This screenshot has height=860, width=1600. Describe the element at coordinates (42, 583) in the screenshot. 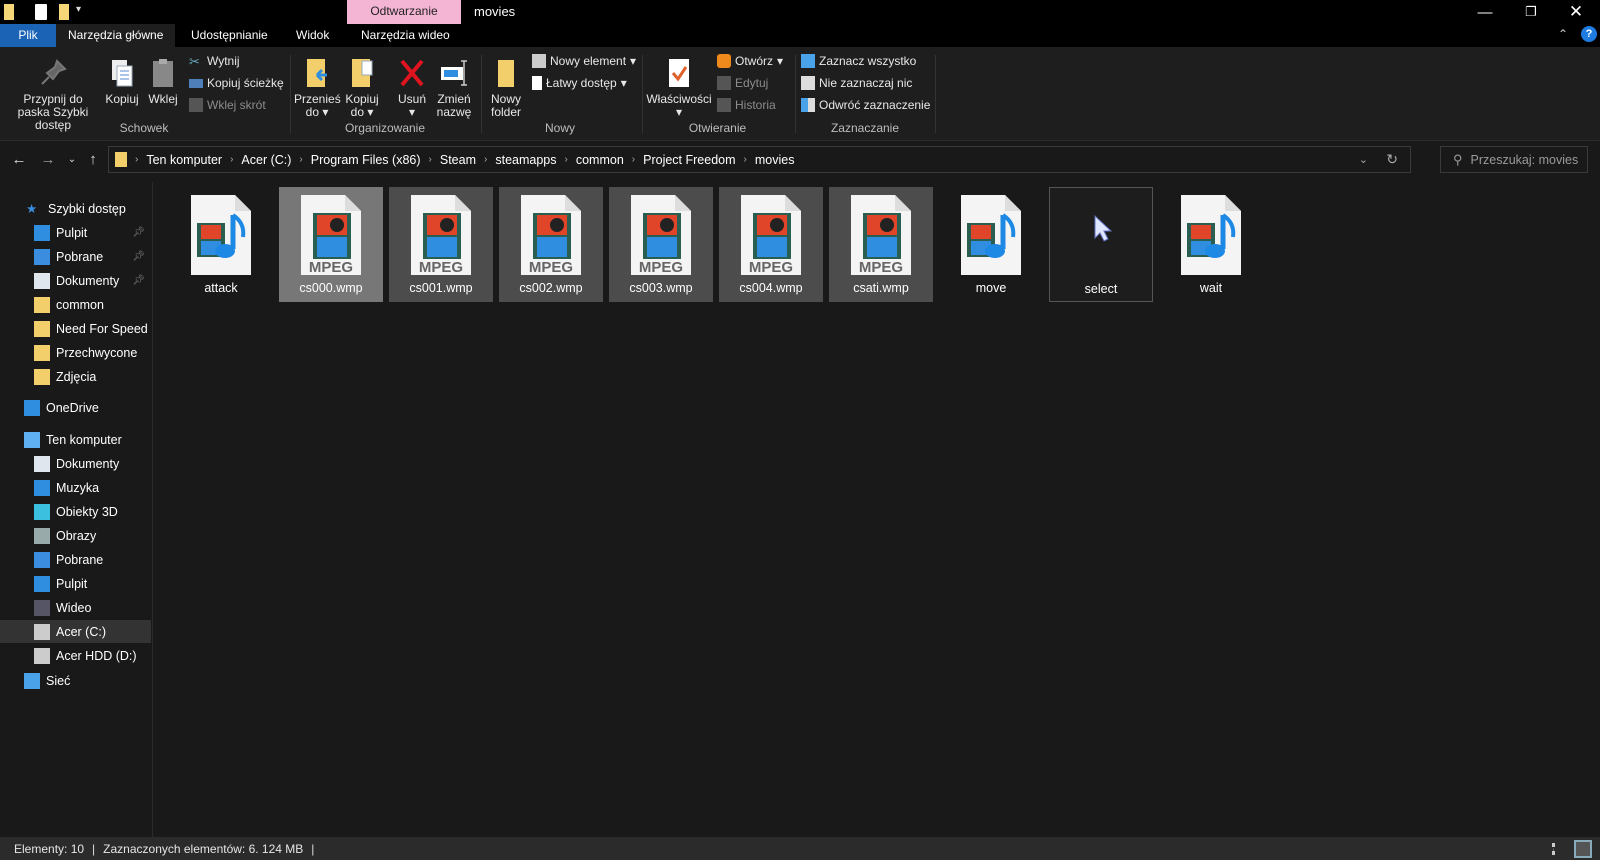

I see `desktop-icon` at that location.